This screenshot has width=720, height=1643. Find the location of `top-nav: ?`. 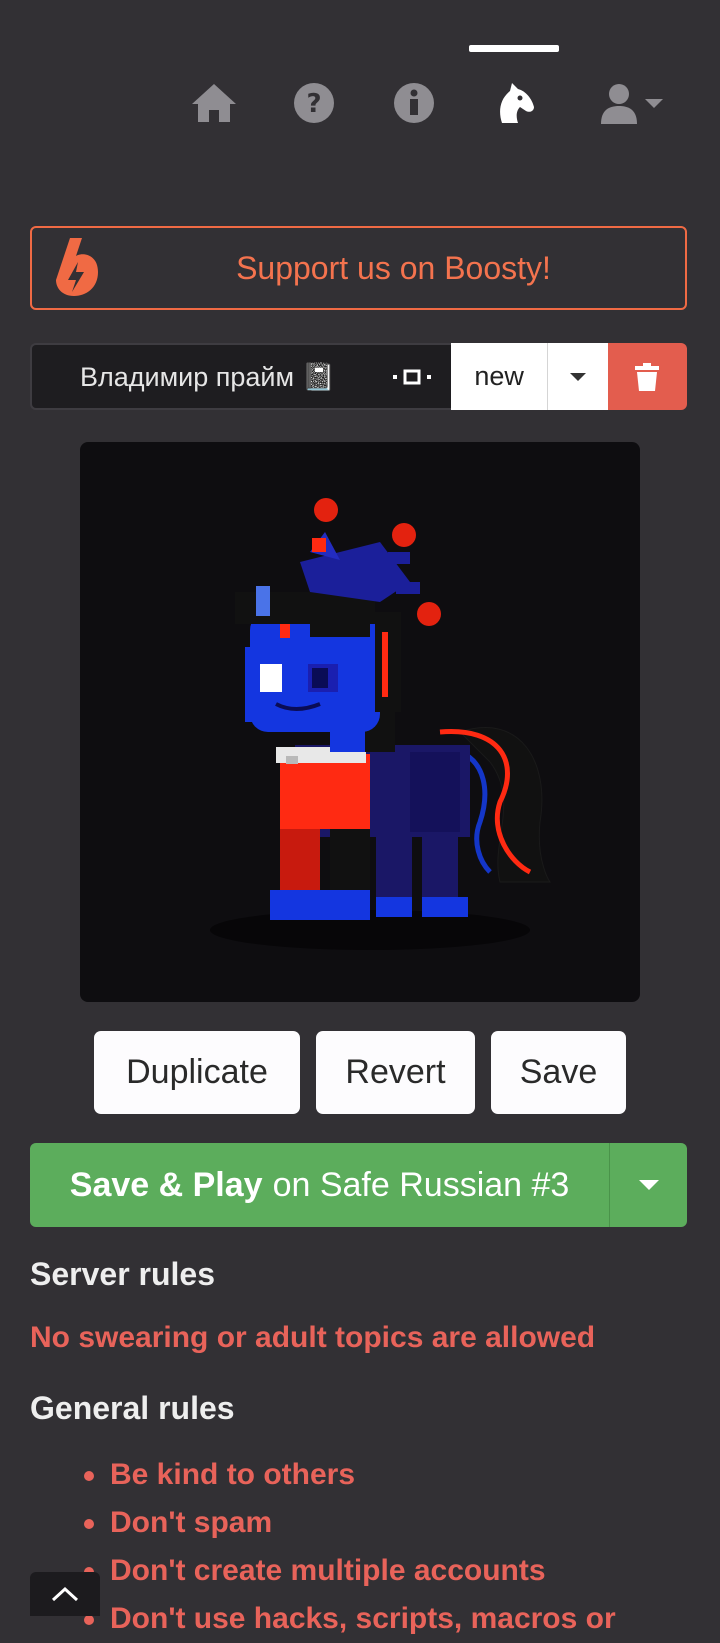

top-nav: ? is located at coordinates (360, 75).